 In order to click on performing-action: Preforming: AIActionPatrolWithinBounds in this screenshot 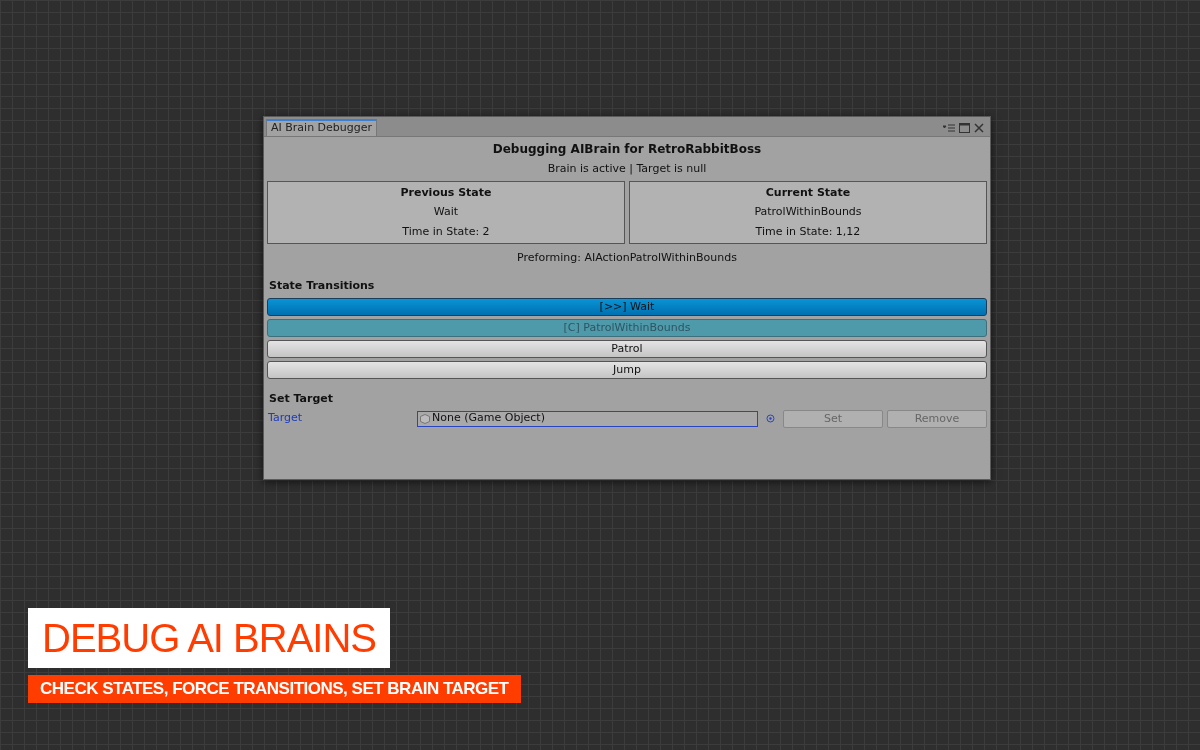, I will do `click(627, 258)`.